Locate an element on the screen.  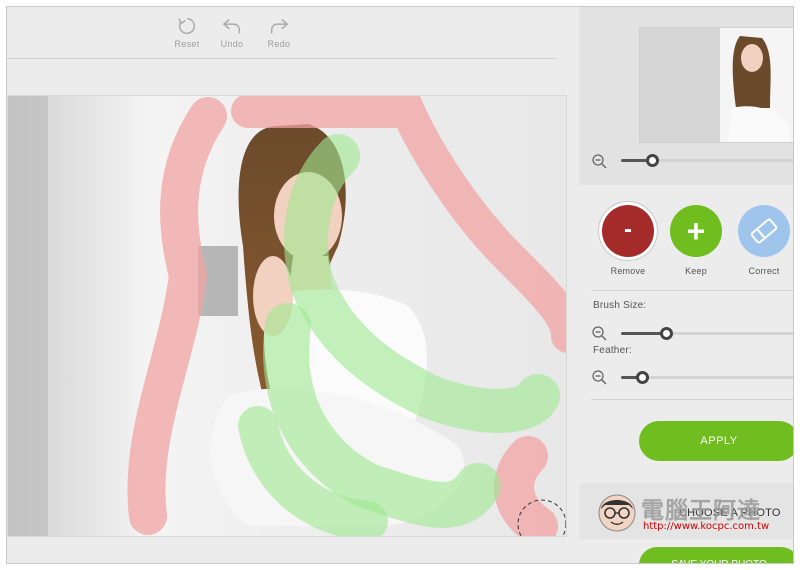
brush-size-decrease-icon is located at coordinates (599, 333).